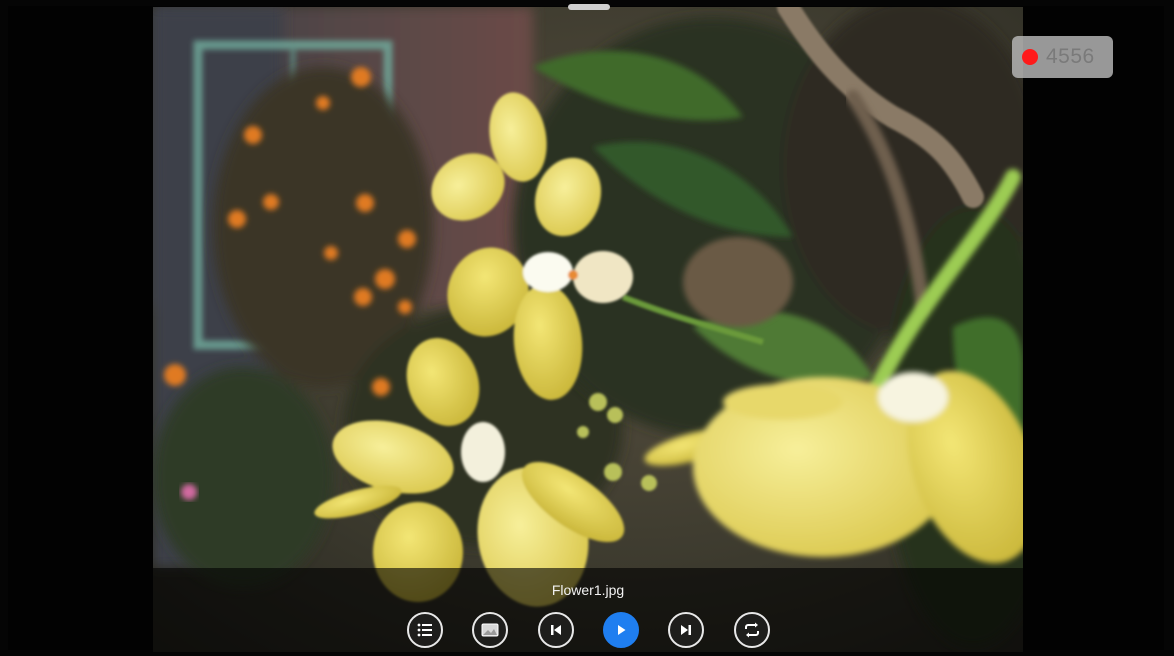 The height and width of the screenshot is (656, 1174). I want to click on record-dot-icon, so click(1030, 57).